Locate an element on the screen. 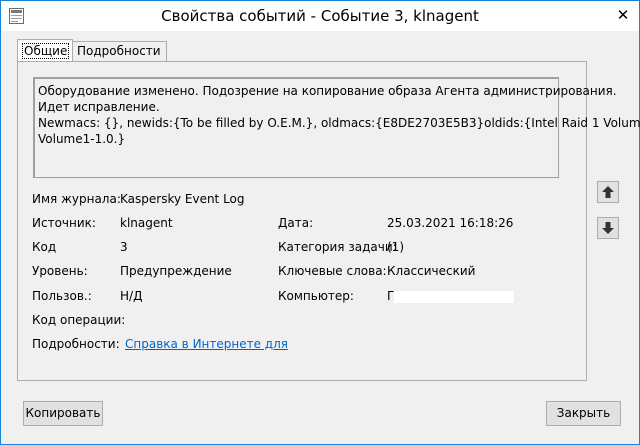  tab-details-label: Подробности is located at coordinates (119, 51).